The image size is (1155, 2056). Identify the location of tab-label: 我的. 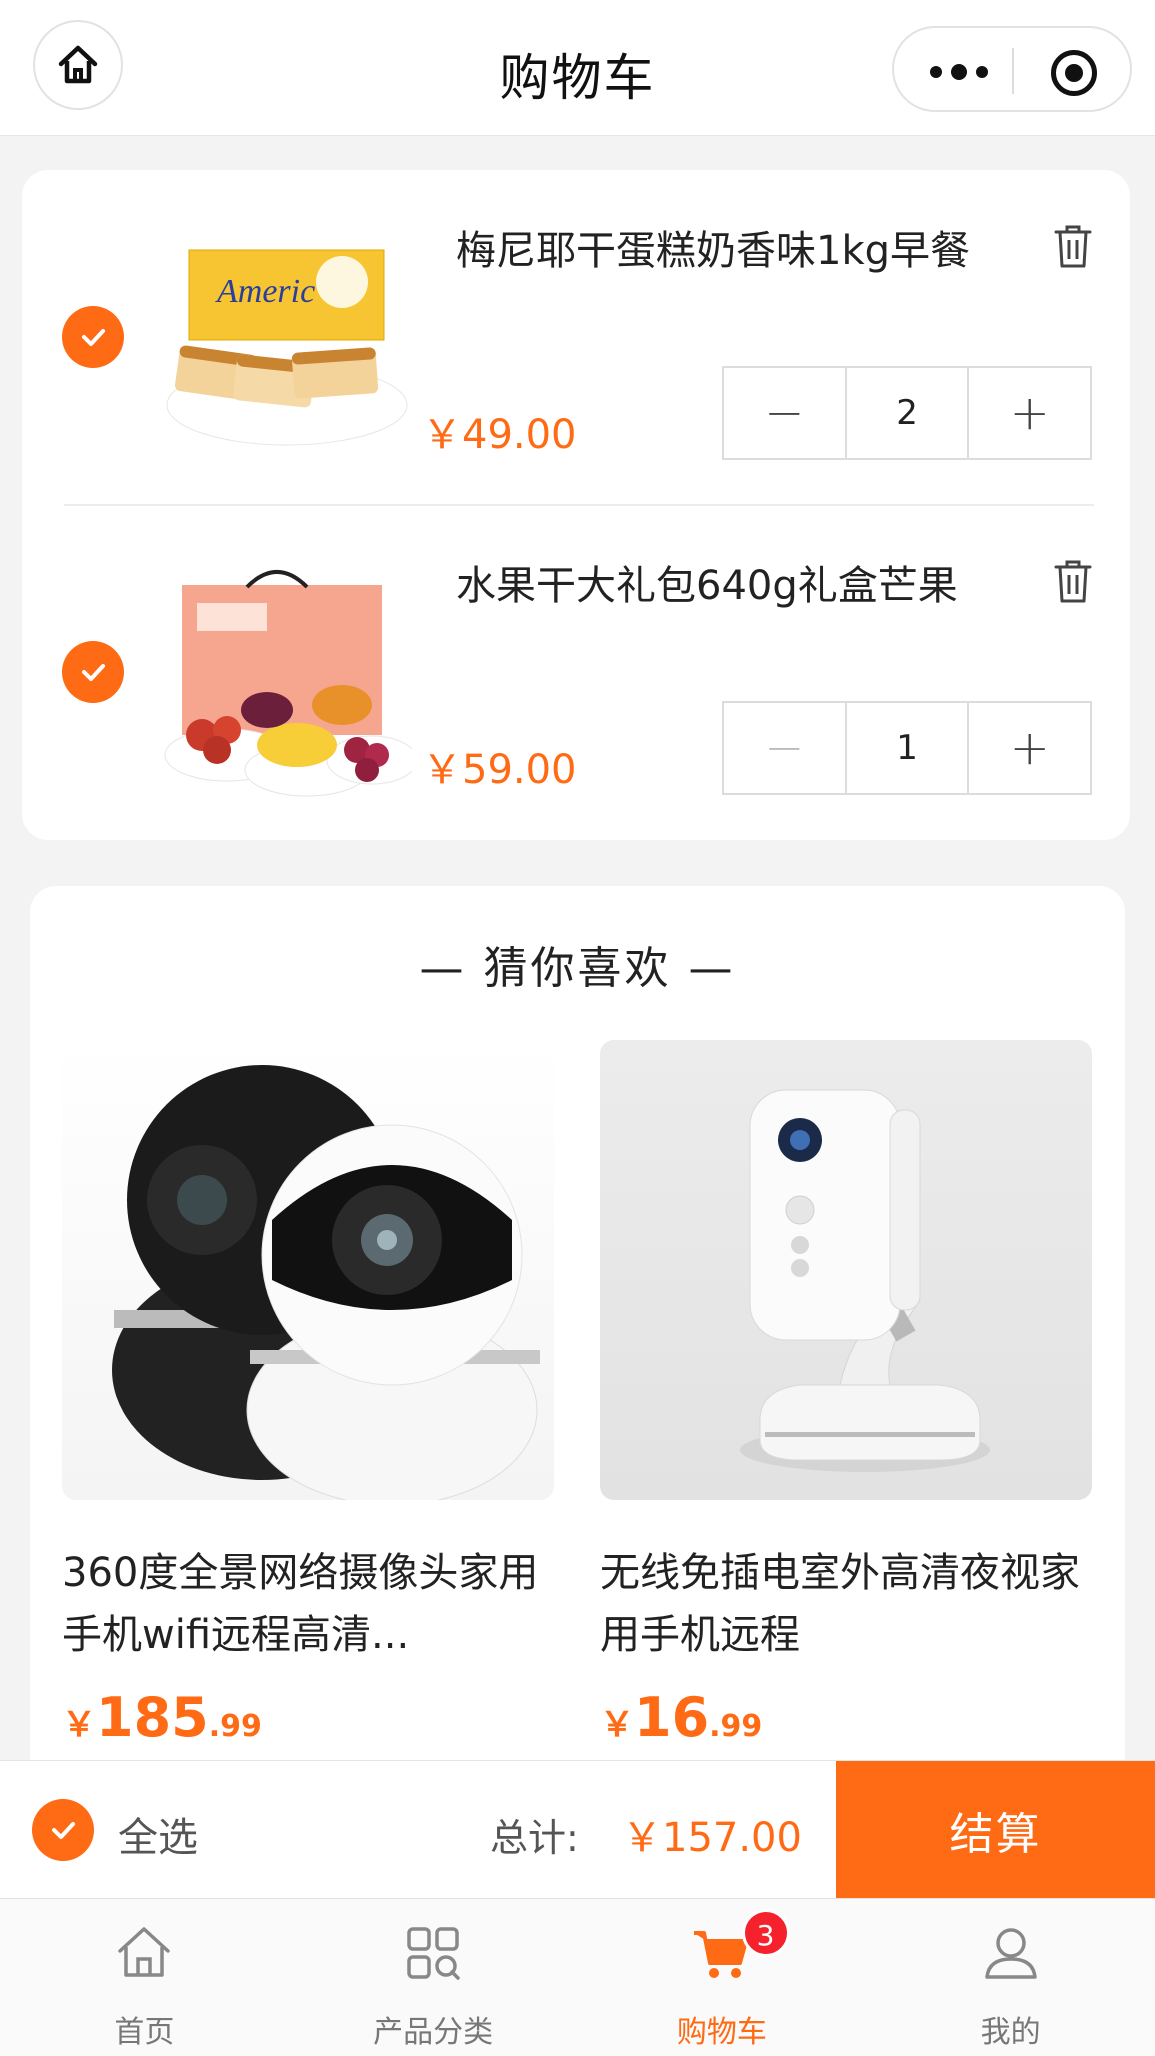
(1010, 2032).